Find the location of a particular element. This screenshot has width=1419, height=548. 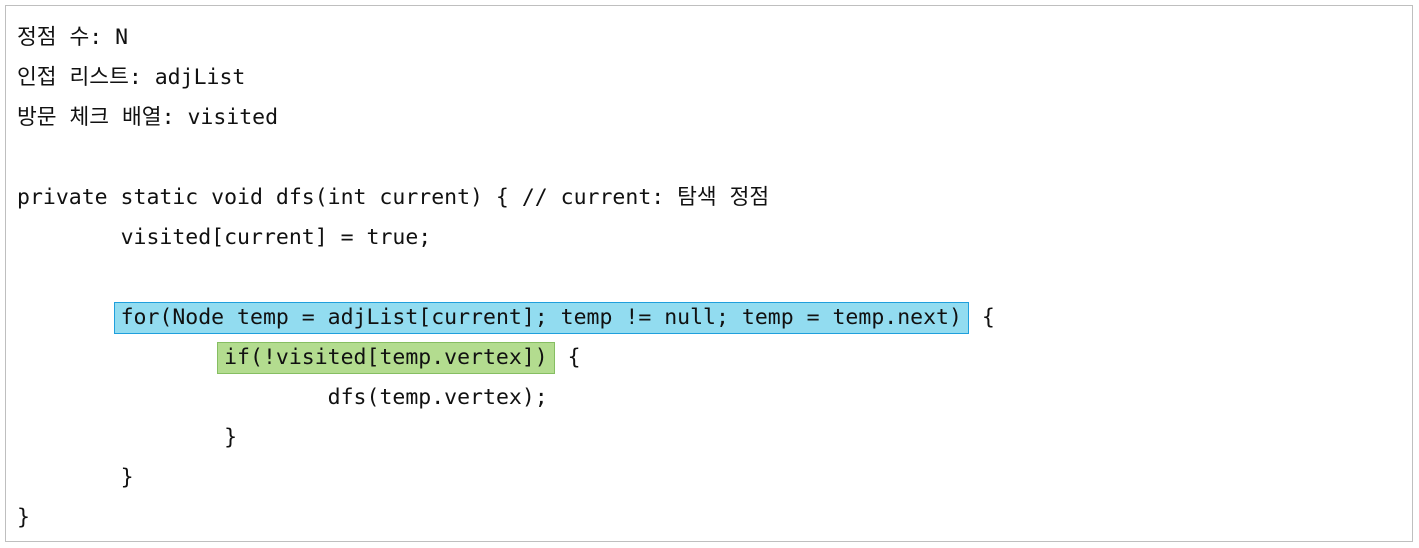

code-line-close-if: } is located at coordinates (506, 438).